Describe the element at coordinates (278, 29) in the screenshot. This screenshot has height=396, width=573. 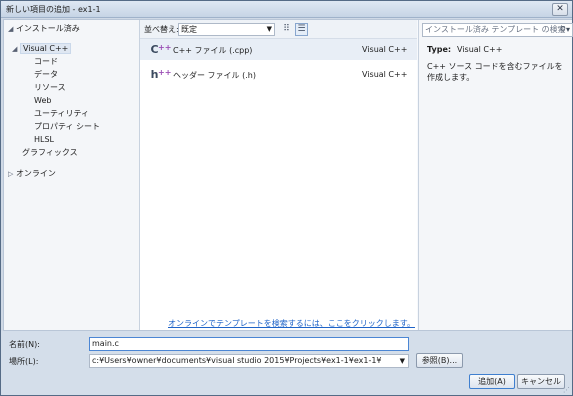
I see `sort-toolbar: 並べ替え: 既定 ▼ ⠿ ☰` at that location.